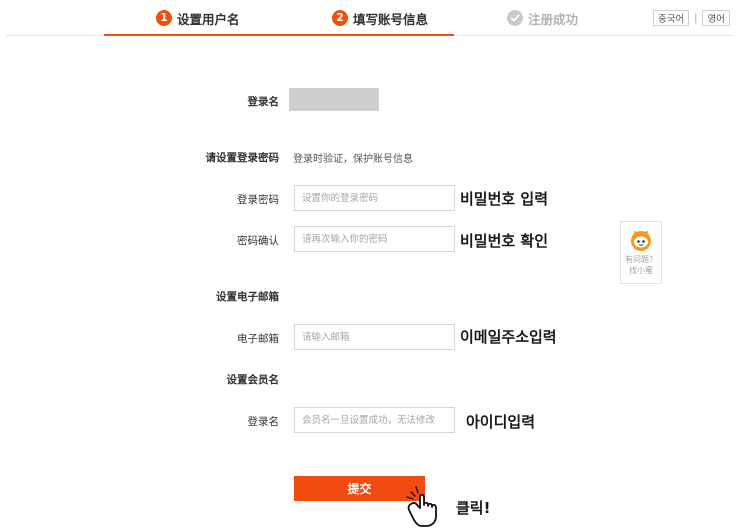  What do you see at coordinates (553, 19) in the screenshot?
I see `step-3-label: 注册成功` at bounding box center [553, 19].